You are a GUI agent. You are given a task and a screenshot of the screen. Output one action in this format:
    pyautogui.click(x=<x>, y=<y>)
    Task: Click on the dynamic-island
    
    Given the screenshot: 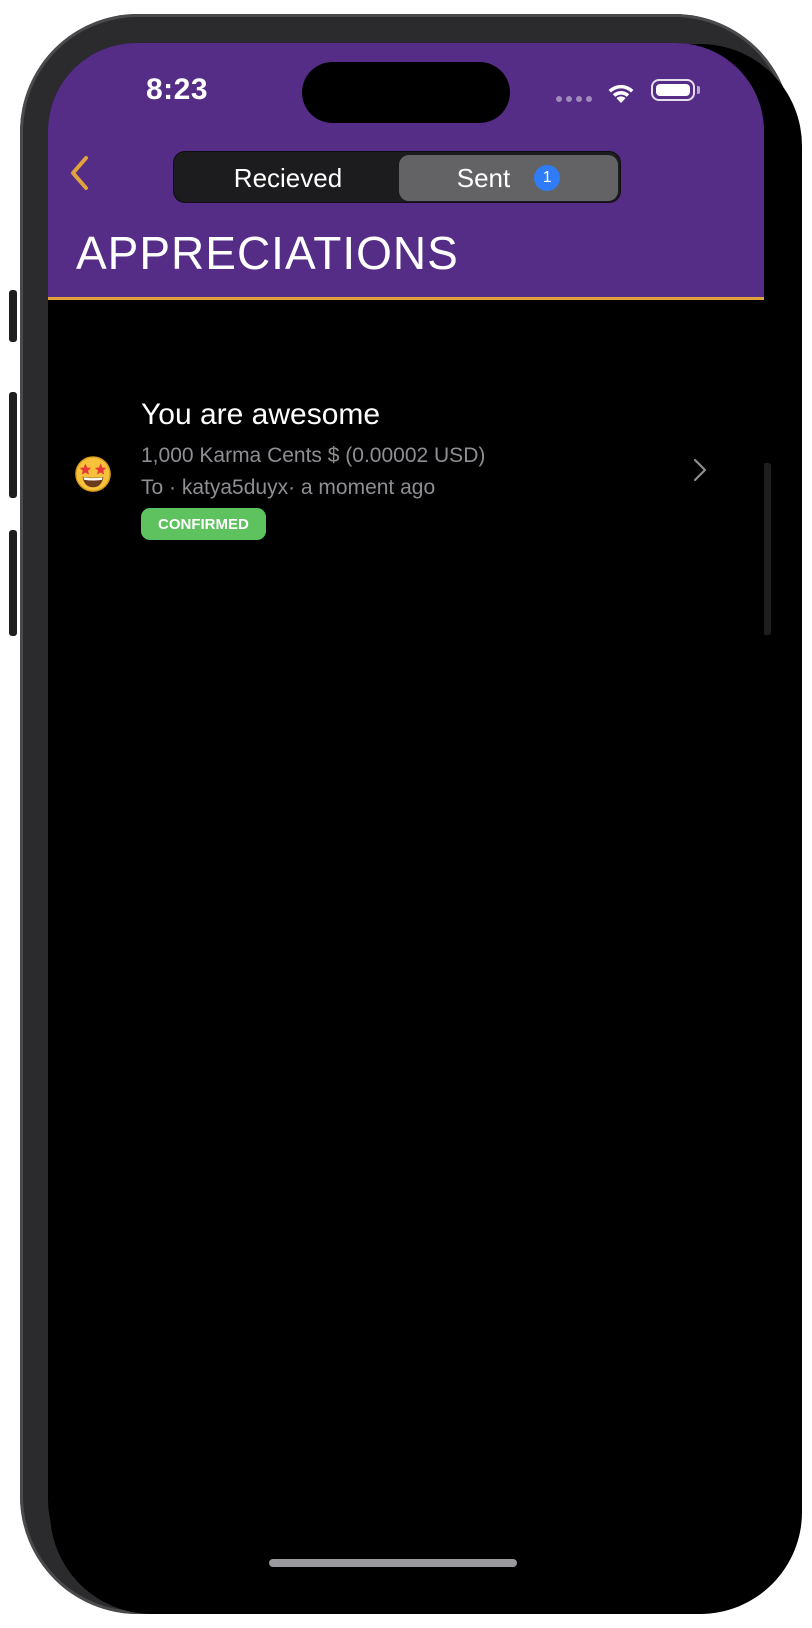 What is the action you would take?
    pyautogui.click(x=406, y=92)
    